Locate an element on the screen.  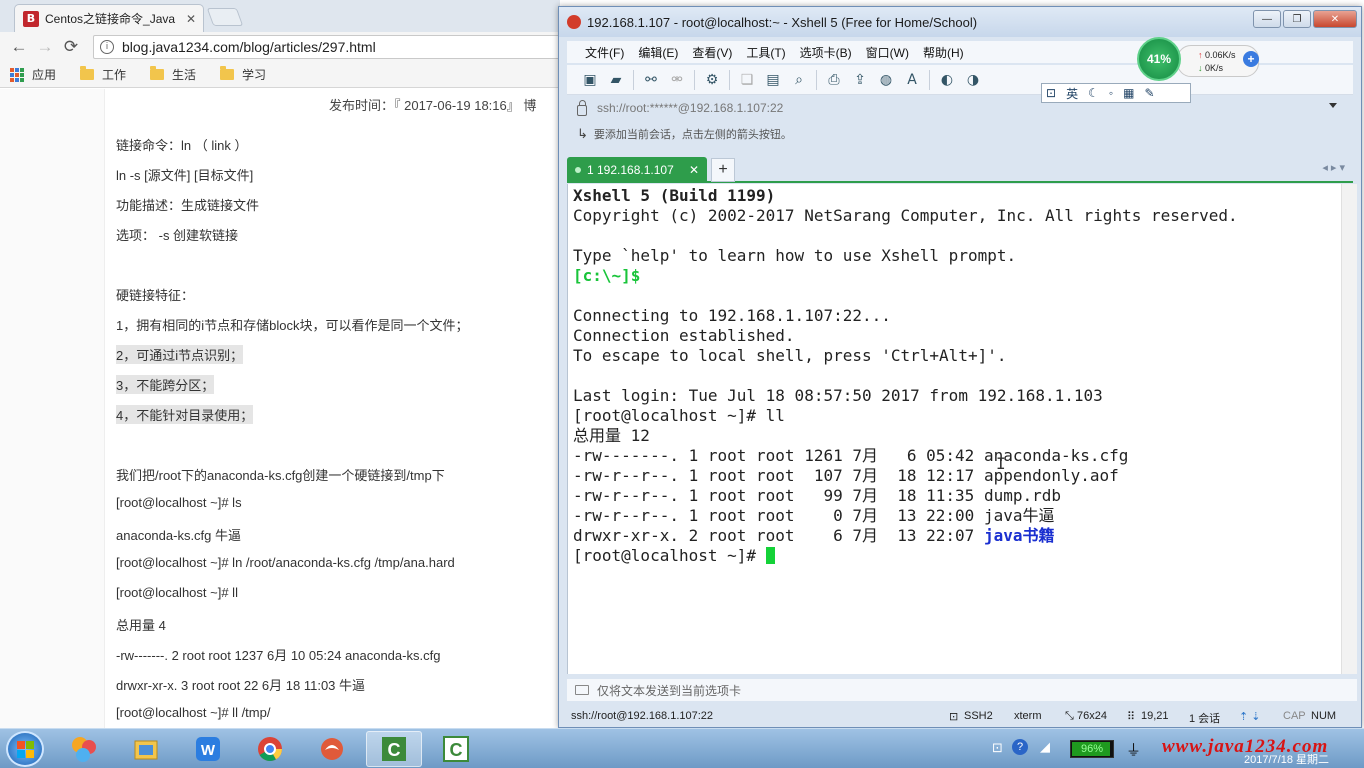
session-address: ssh://root:******@192.168.1.107:22 is located at coordinates (690, 108).